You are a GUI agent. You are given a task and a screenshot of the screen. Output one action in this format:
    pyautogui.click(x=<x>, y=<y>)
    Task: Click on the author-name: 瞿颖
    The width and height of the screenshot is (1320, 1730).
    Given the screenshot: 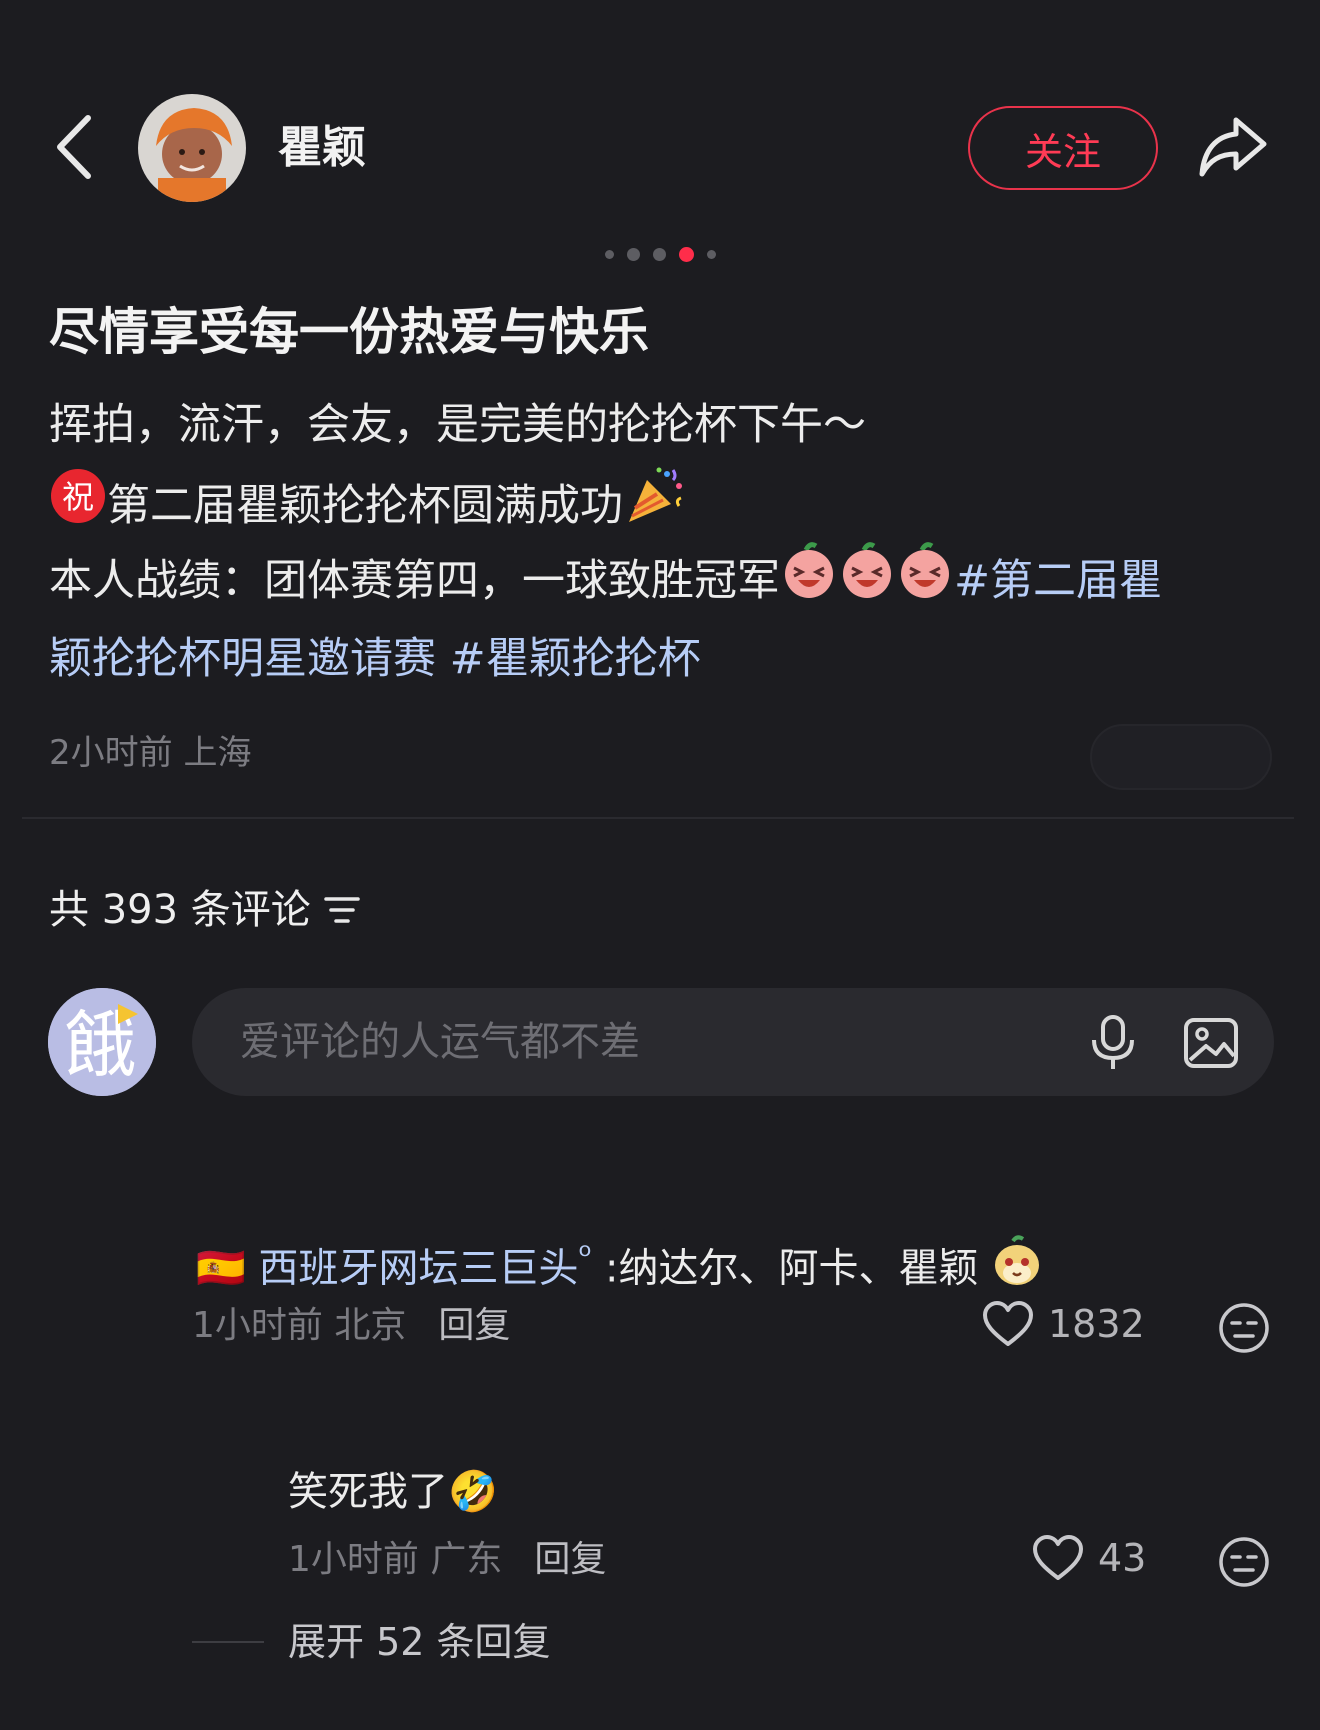 What is the action you would take?
    pyautogui.click(x=322, y=148)
    